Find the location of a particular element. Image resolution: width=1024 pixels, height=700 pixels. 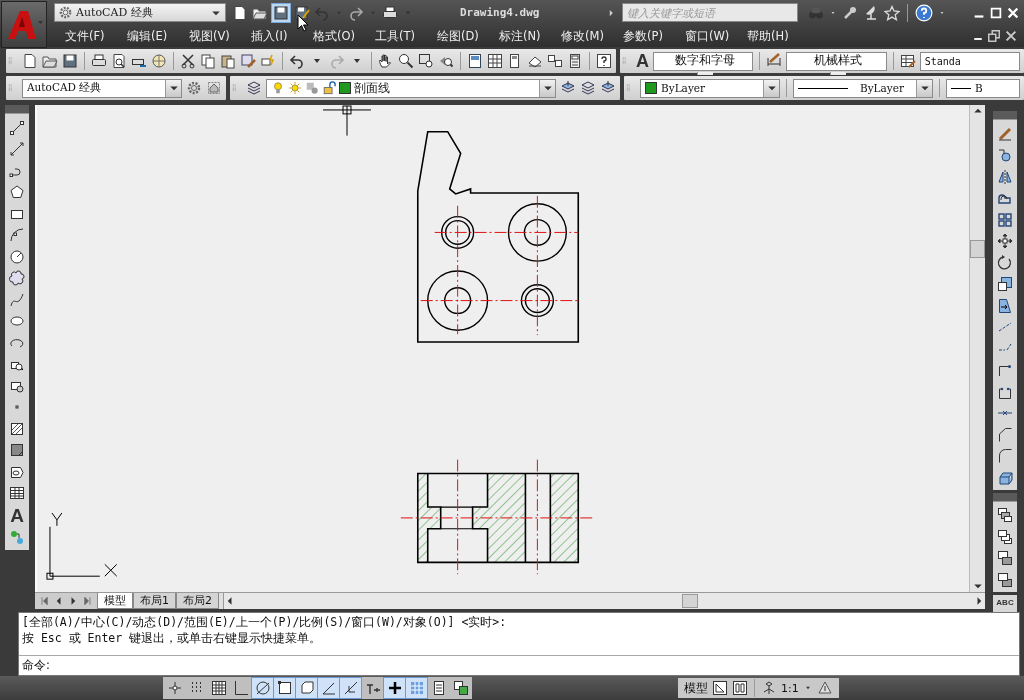

menu-item: 标注(N) is located at coordinates (523, 36).